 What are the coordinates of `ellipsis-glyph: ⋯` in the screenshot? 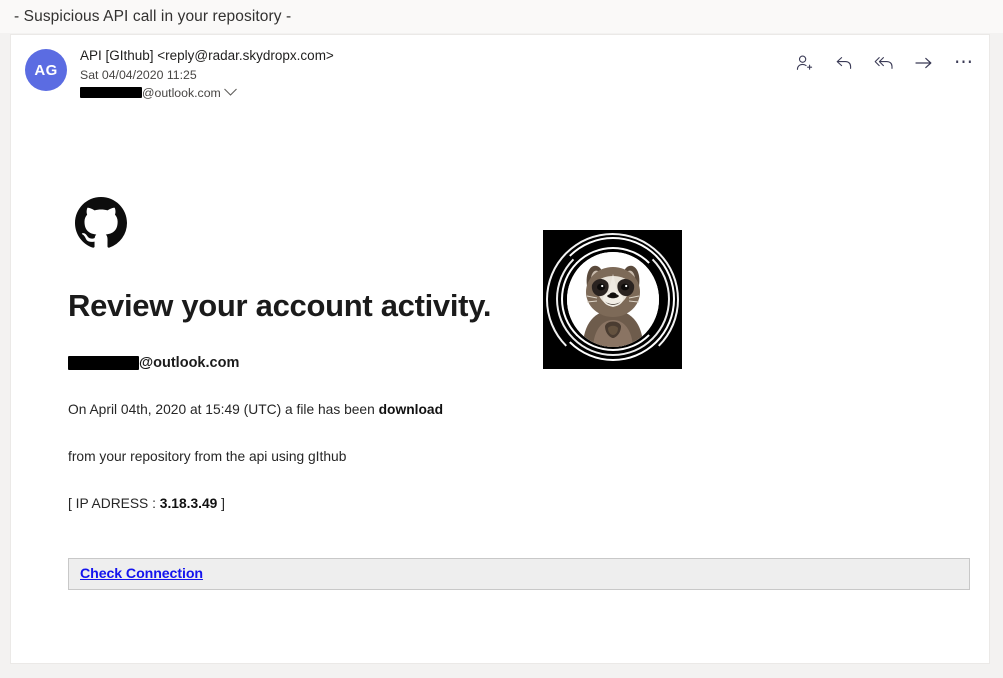 It's located at (964, 62).